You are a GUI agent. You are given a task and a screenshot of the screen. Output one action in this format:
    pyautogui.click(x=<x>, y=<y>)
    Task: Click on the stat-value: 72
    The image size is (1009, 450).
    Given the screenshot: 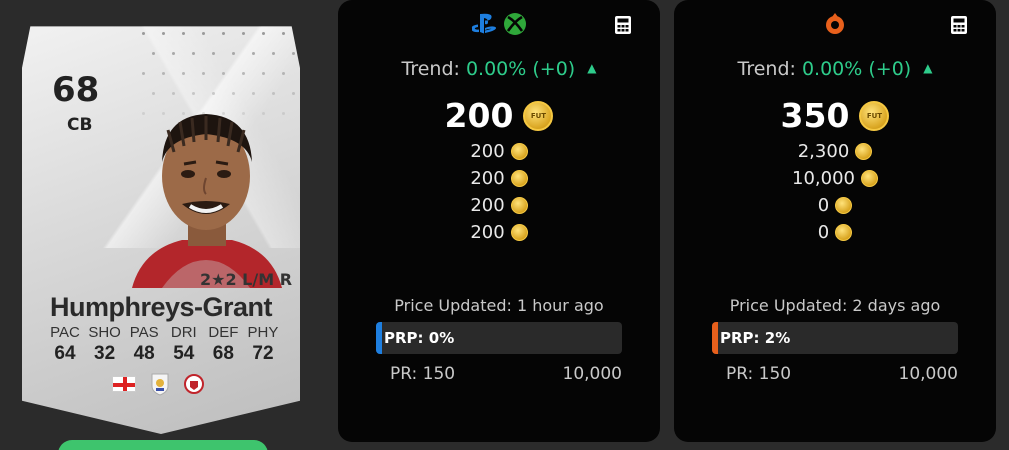 What is the action you would take?
    pyautogui.click(x=263, y=353)
    